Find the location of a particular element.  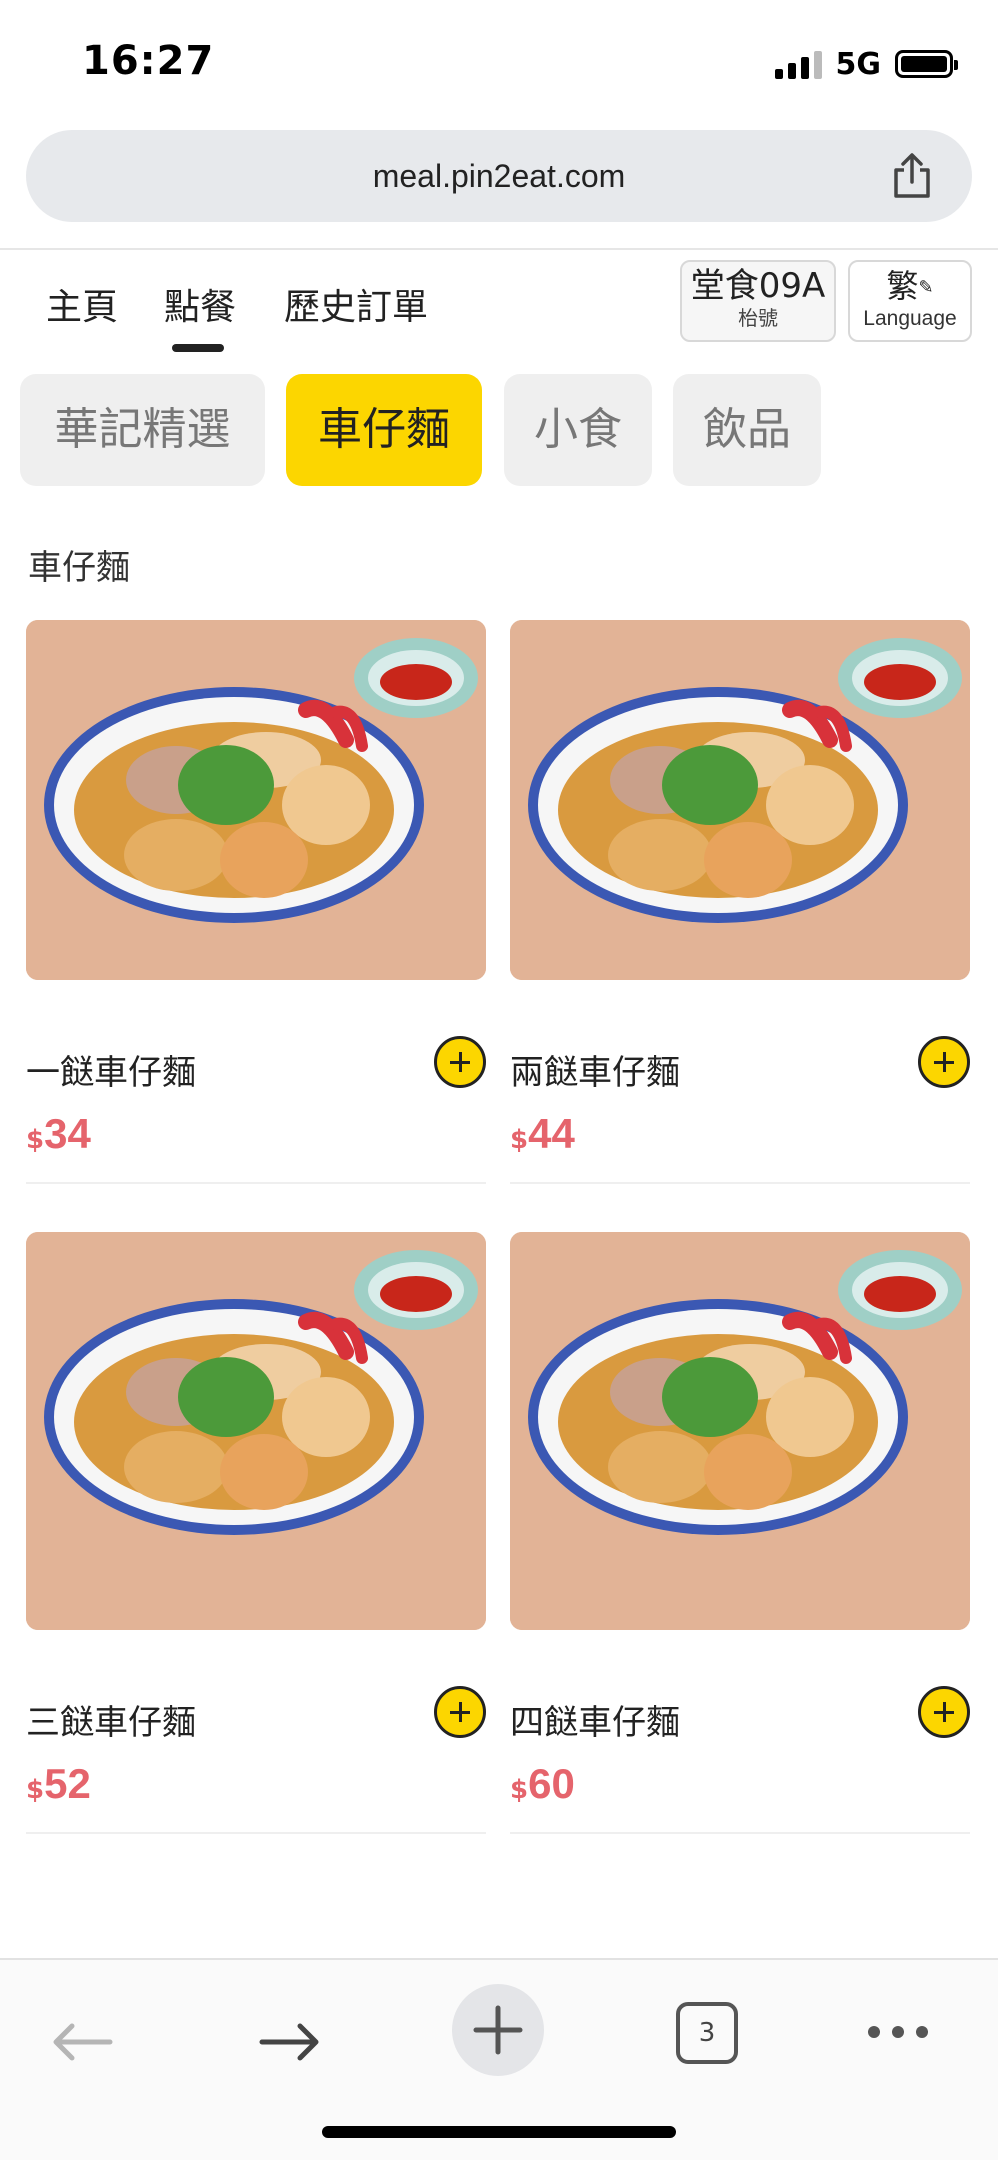

product-card: 四餸車仔麵 $60 is located at coordinates (740, 1536).